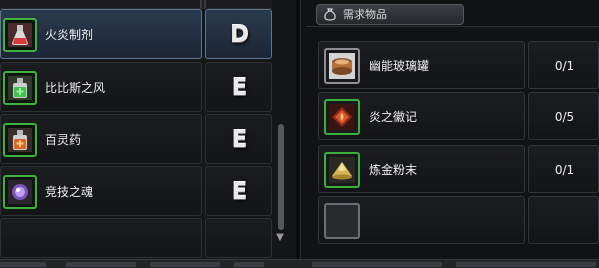  What do you see at coordinates (342, 117) in the screenshot?
I see `flame-emblem-icon` at bounding box center [342, 117].